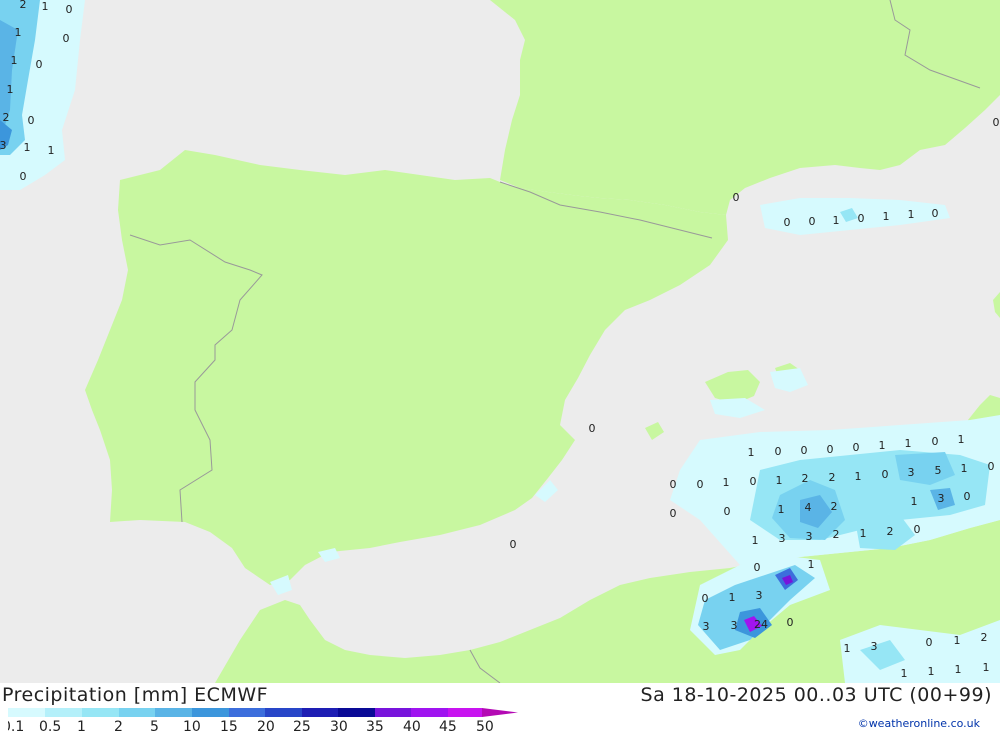  What do you see at coordinates (50, 726) in the screenshot?
I see `legend-label: 0.5` at bounding box center [50, 726].